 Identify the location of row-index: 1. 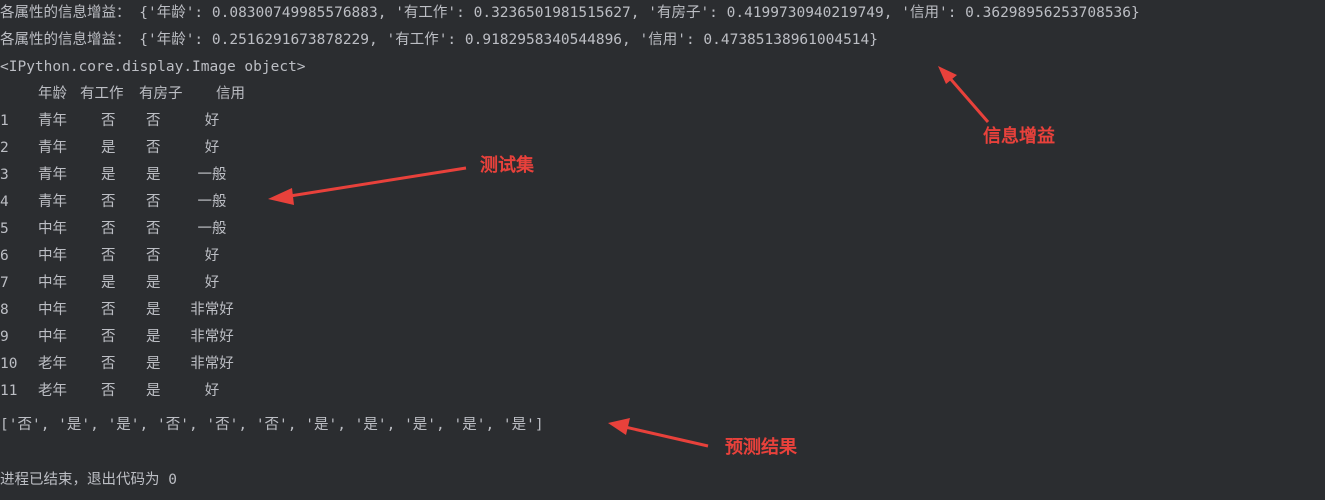
(4, 121).